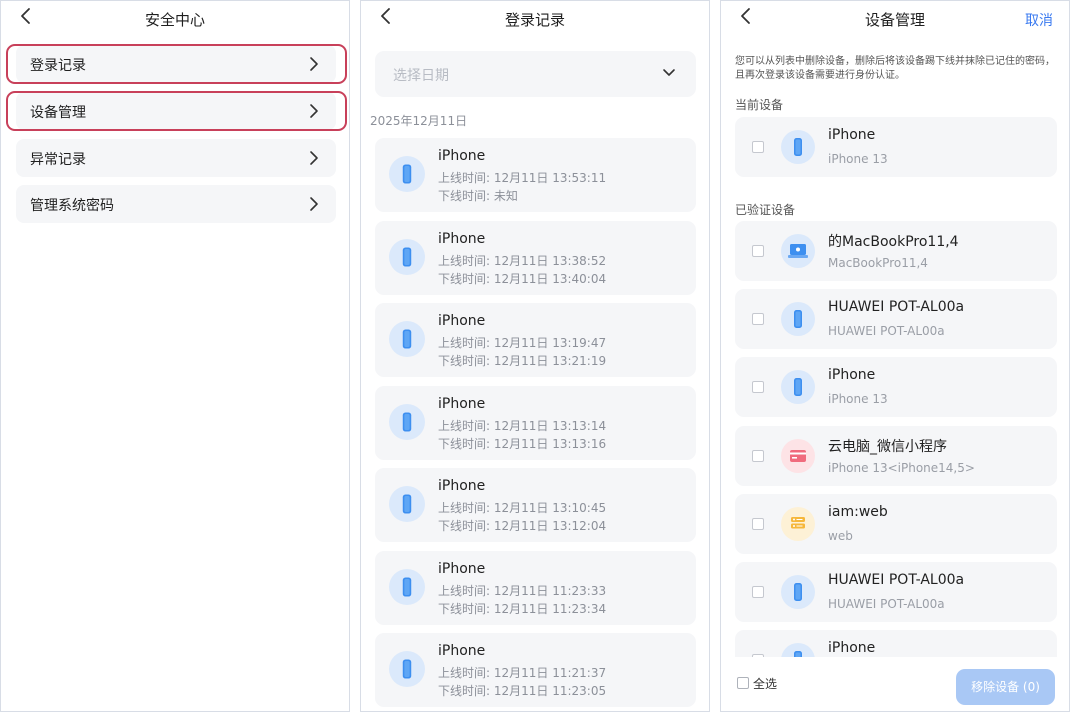 The image size is (1070, 712). What do you see at coordinates (176, 204) in the screenshot?
I see `menu-item-system-password: 管理系统密码` at bounding box center [176, 204].